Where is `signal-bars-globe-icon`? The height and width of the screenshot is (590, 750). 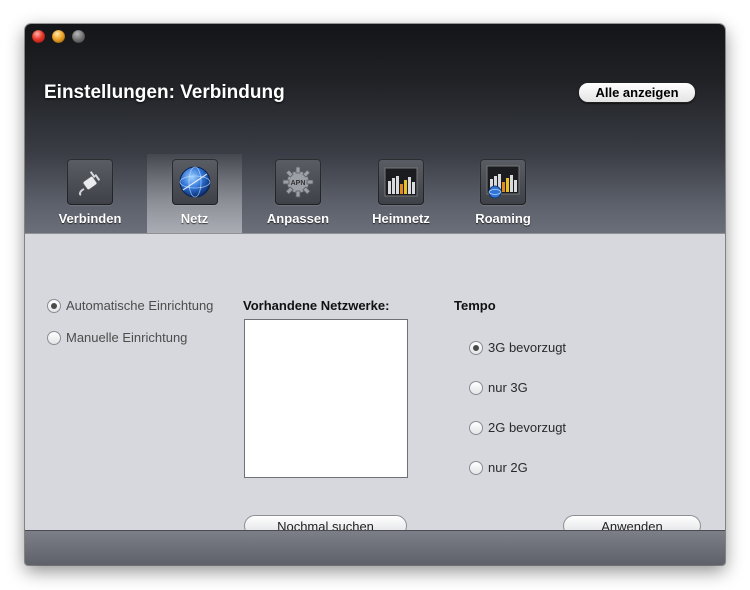
signal-bars-globe-icon is located at coordinates (503, 182).